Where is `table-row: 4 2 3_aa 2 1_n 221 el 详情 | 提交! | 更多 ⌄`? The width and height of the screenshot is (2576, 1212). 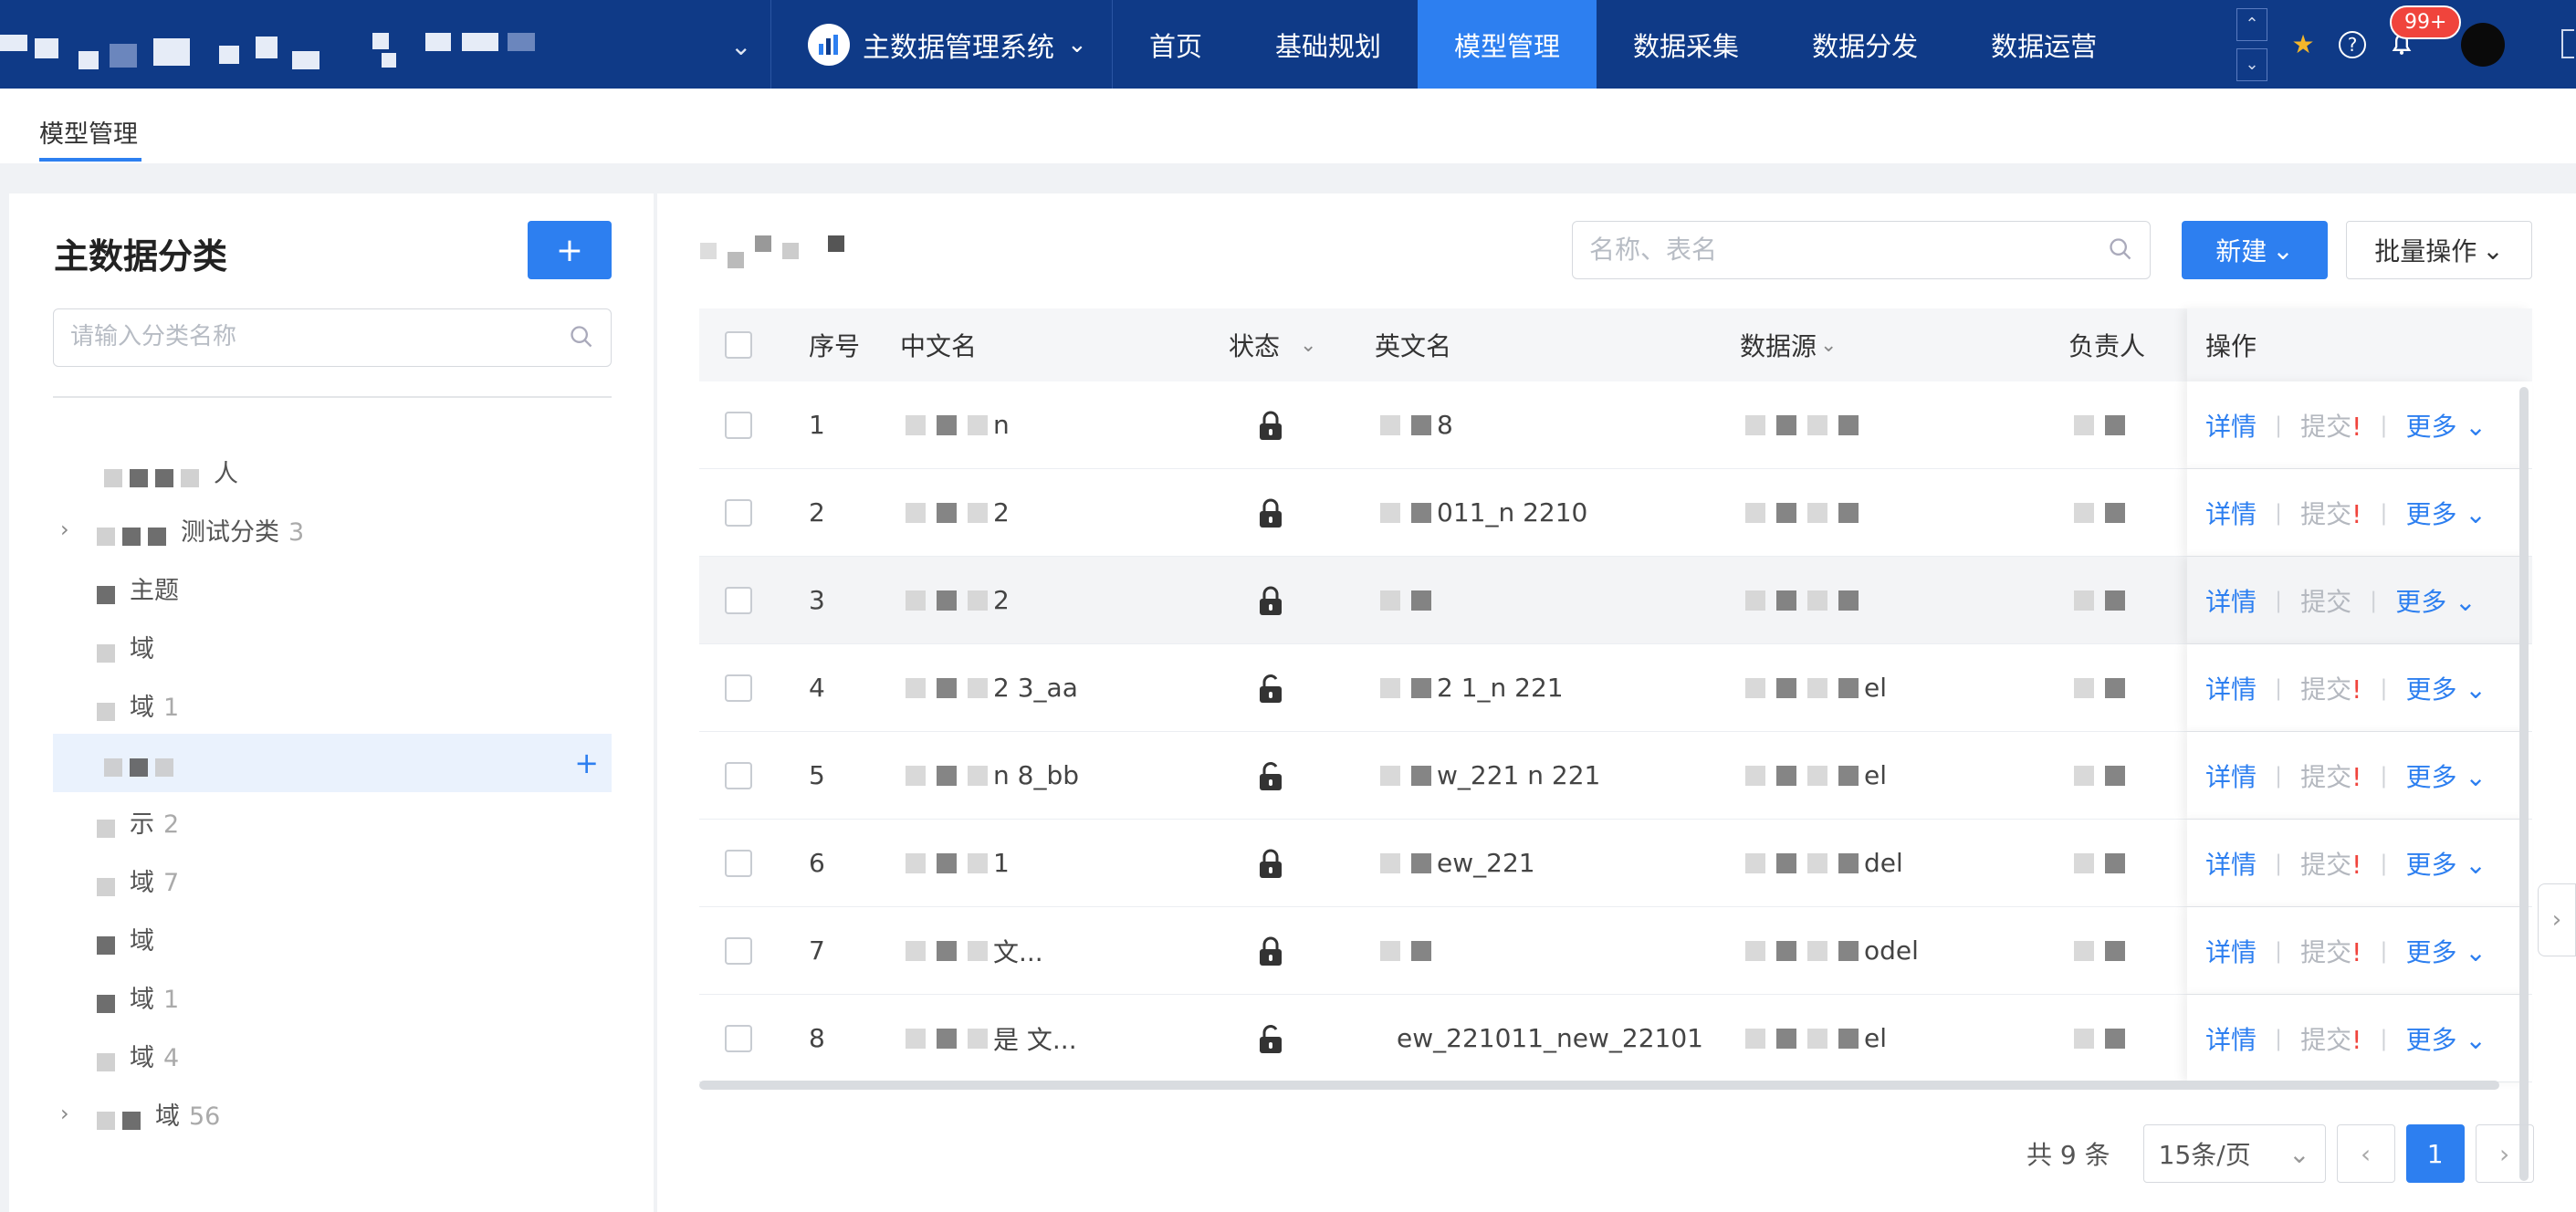
table-row: 4 2 3_aa 2 1_n 221 el 详情 | 提交! | 更多 ⌄ is located at coordinates (1615, 688).